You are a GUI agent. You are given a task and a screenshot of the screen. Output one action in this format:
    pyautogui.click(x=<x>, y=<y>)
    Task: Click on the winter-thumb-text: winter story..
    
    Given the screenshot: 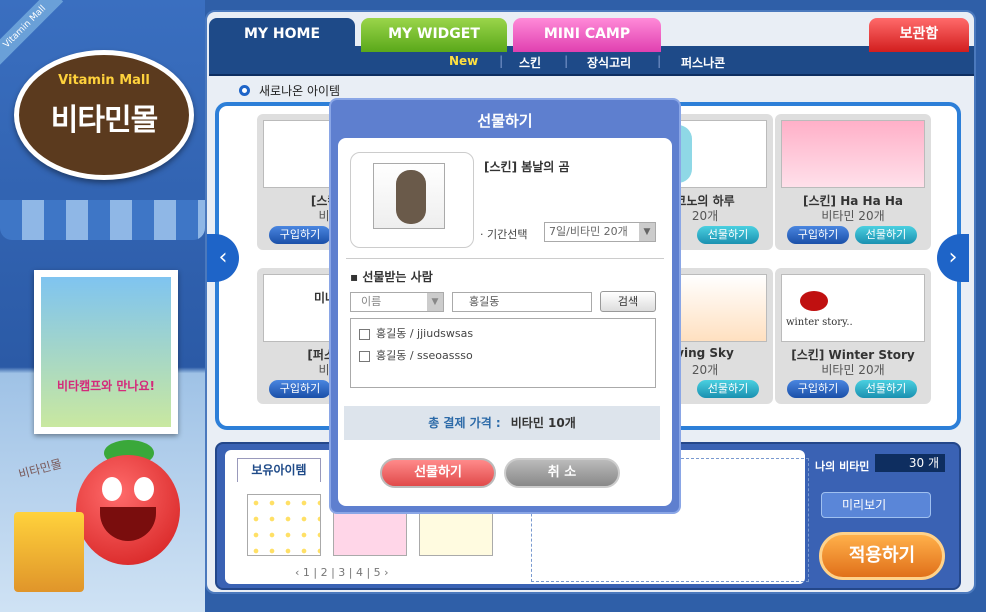 What is the action you would take?
    pyautogui.click(x=819, y=322)
    